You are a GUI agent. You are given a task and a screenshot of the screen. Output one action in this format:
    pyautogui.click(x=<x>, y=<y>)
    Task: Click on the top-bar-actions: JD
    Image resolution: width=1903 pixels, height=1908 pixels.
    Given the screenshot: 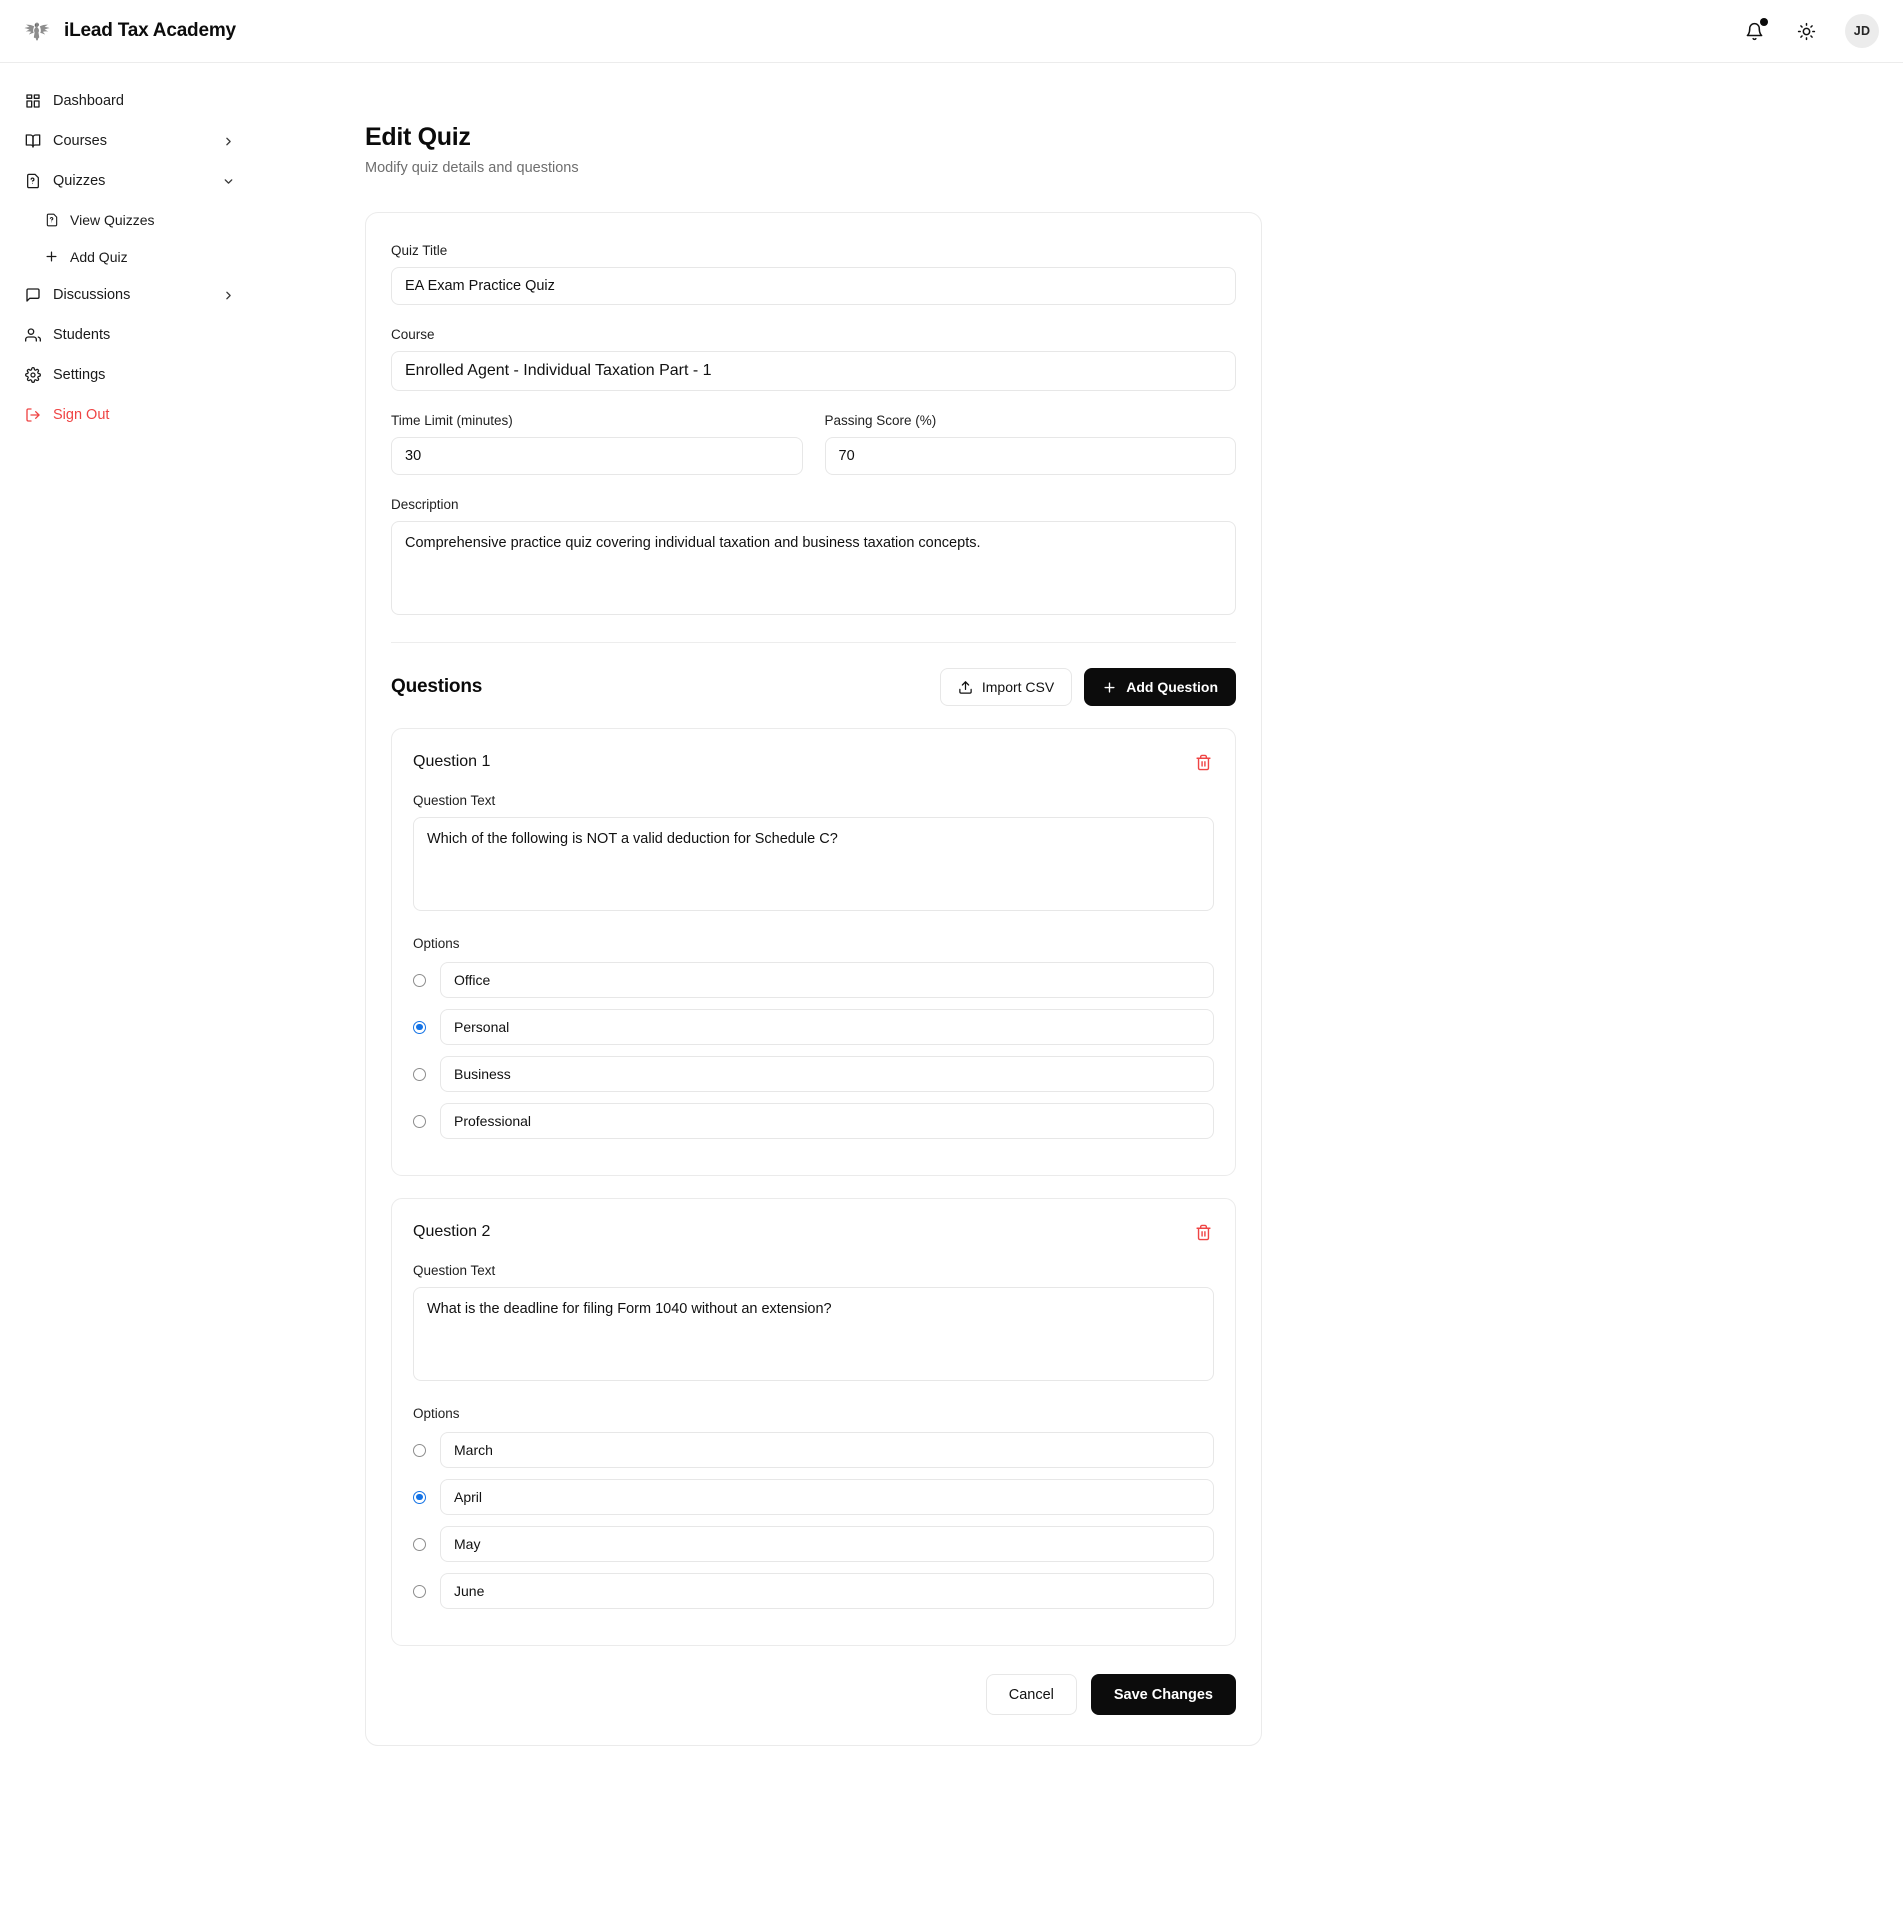 What is the action you would take?
    pyautogui.click(x=1810, y=31)
    